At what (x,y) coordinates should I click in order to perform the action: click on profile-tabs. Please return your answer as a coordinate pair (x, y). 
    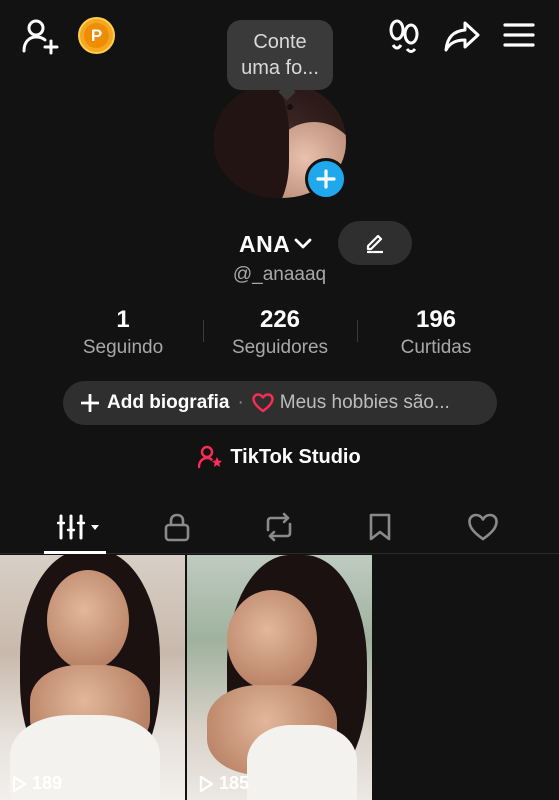
    Looking at the image, I should click on (279, 527).